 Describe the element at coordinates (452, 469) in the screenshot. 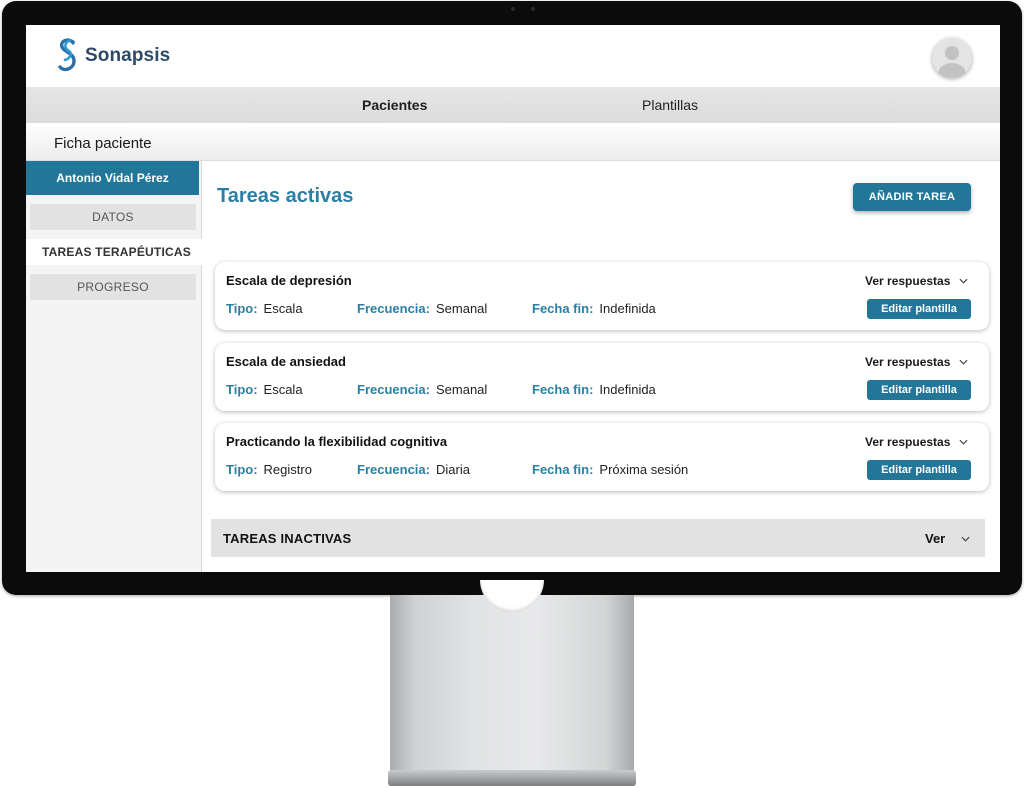

I see `frecuencia-value: Diaria` at that location.